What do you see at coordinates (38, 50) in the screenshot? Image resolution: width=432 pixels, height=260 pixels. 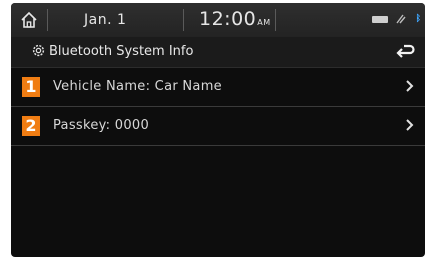 I see `gear-icon` at bounding box center [38, 50].